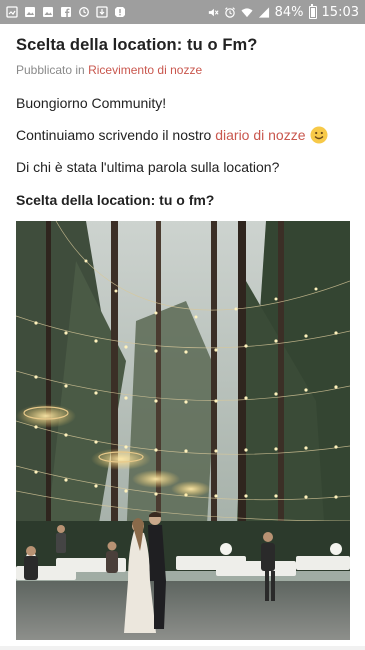 The height and width of the screenshot is (650, 365). What do you see at coordinates (182, 648) in the screenshot?
I see `bottom-divider` at bounding box center [182, 648].